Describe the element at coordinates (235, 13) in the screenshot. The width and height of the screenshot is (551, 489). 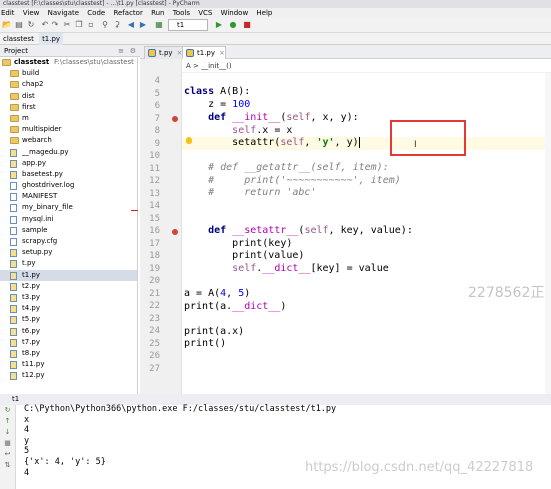
I see `menu-window: Window` at that location.